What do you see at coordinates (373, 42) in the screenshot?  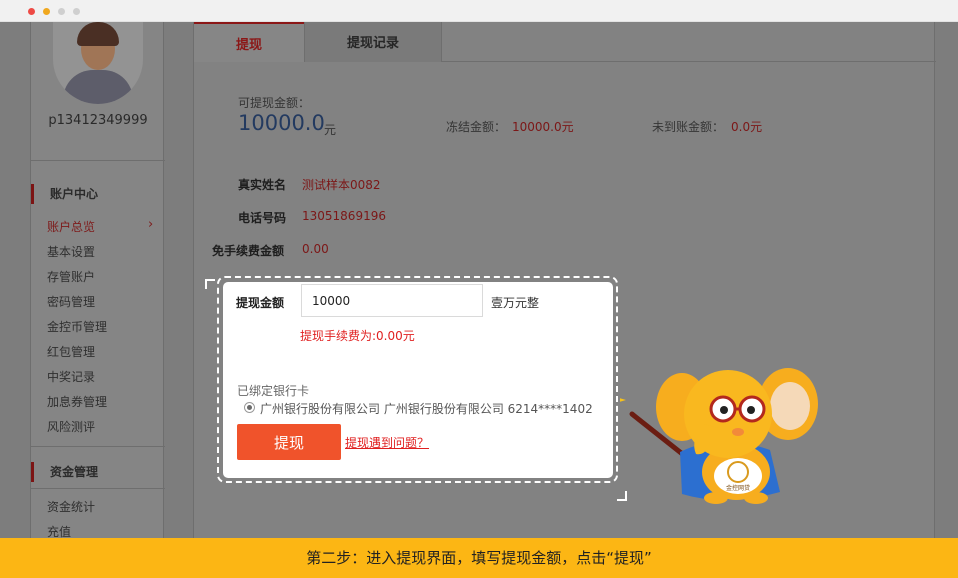 I see `tab-withdraw-records: 提现记录` at bounding box center [373, 42].